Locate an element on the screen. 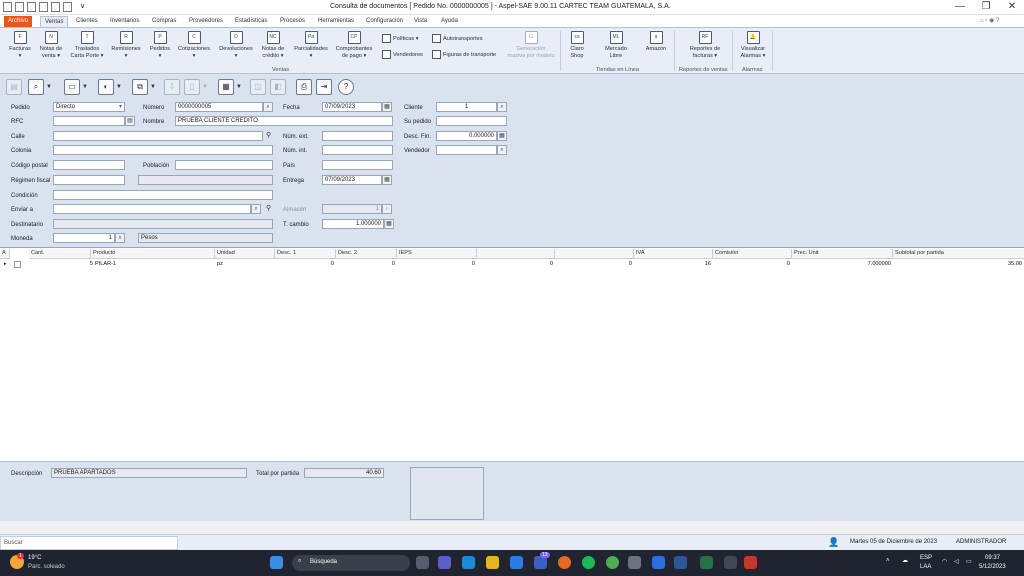  tab-compras: Compras is located at coordinates (164, 21).